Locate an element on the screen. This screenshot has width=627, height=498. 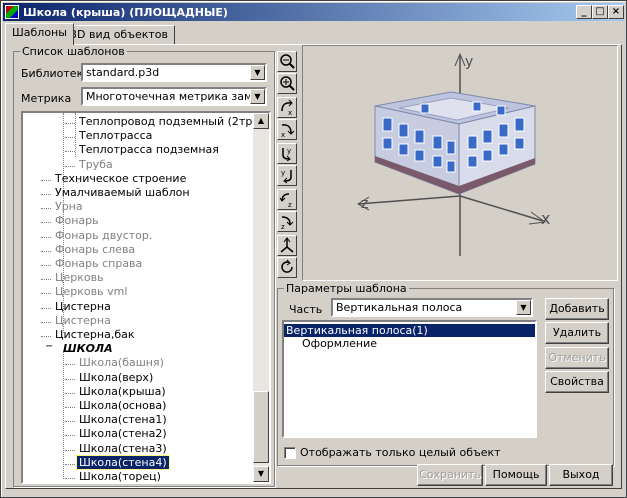
rotate-y-cw-button: y is located at coordinates (287, 175).